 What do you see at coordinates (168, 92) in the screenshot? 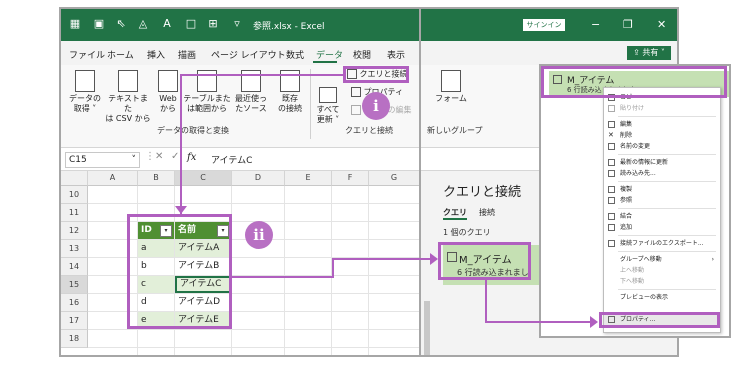
I see `from-web-button: Web から` at bounding box center [168, 92].